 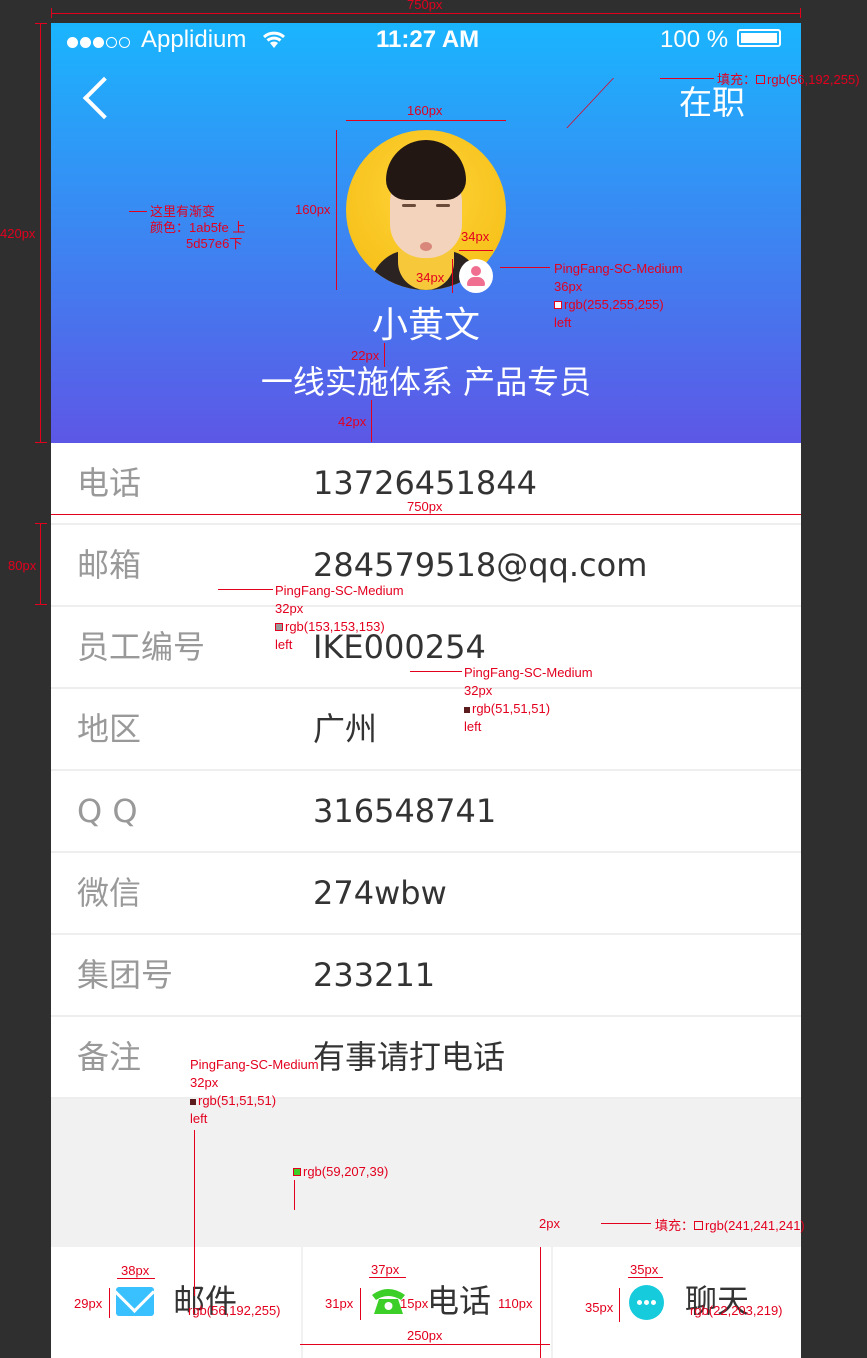 I want to click on annotation-phone-width: 37px, so click(x=385, y=1269).